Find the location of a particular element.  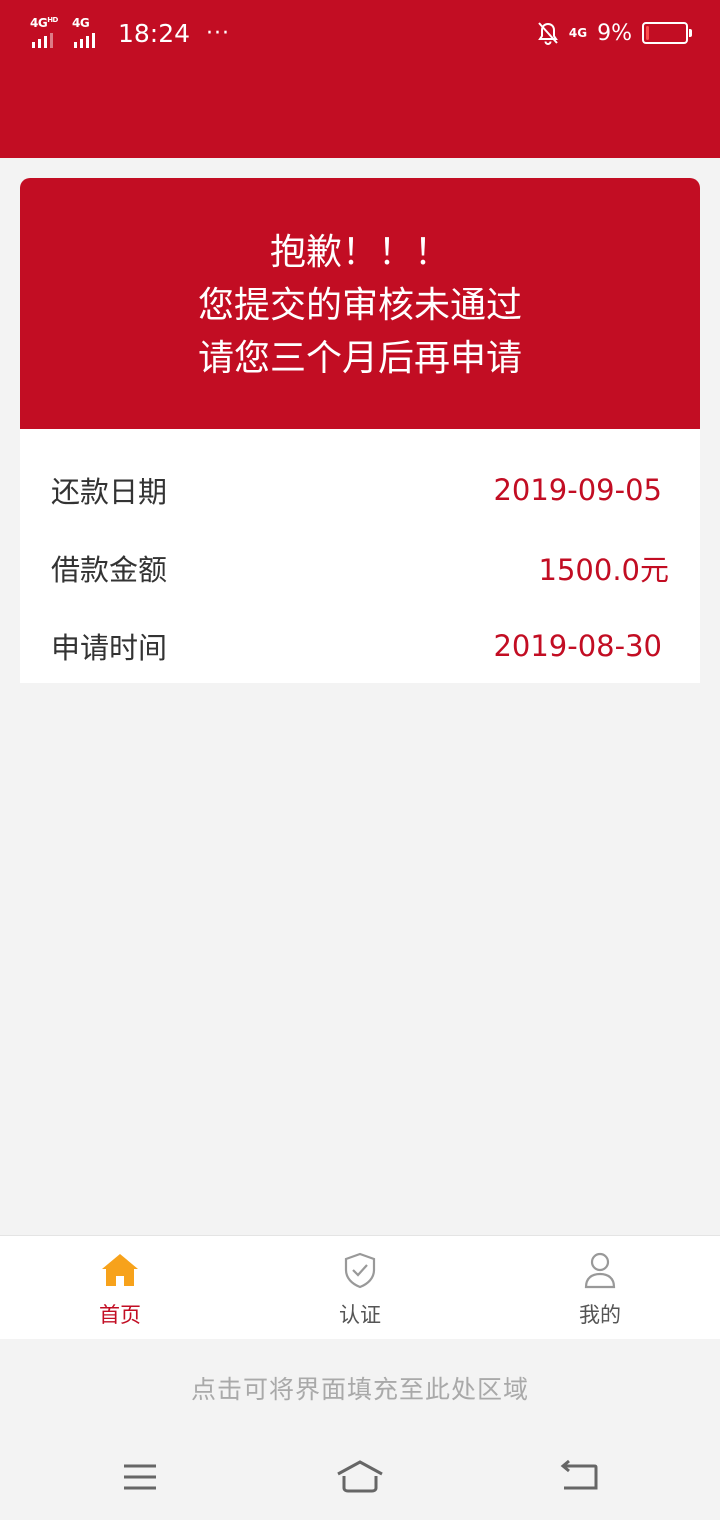

detail-row-repayment-date: 还款日期 2019-09-05 is located at coordinates (360, 490).